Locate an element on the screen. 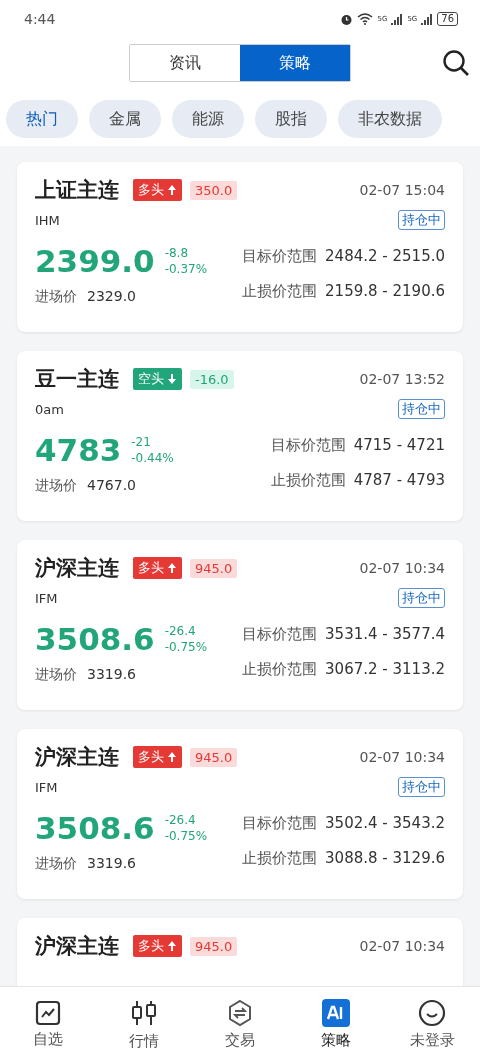  nav-tab: 交易 is located at coordinates (240, 1024).